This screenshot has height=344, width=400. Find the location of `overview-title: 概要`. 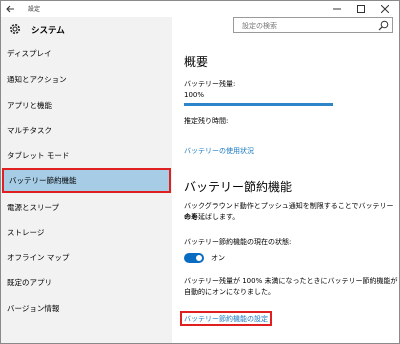

overview-title: 概要 is located at coordinates (196, 62).